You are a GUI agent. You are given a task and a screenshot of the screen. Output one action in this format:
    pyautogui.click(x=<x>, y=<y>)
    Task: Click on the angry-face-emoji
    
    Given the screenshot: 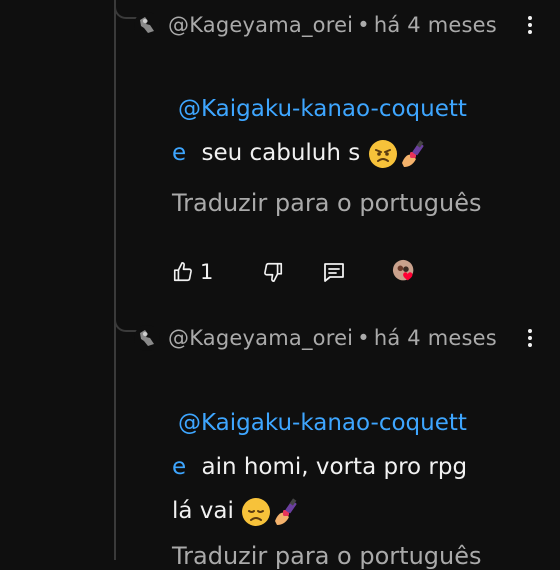 What is the action you would take?
    pyautogui.click(x=382, y=153)
    